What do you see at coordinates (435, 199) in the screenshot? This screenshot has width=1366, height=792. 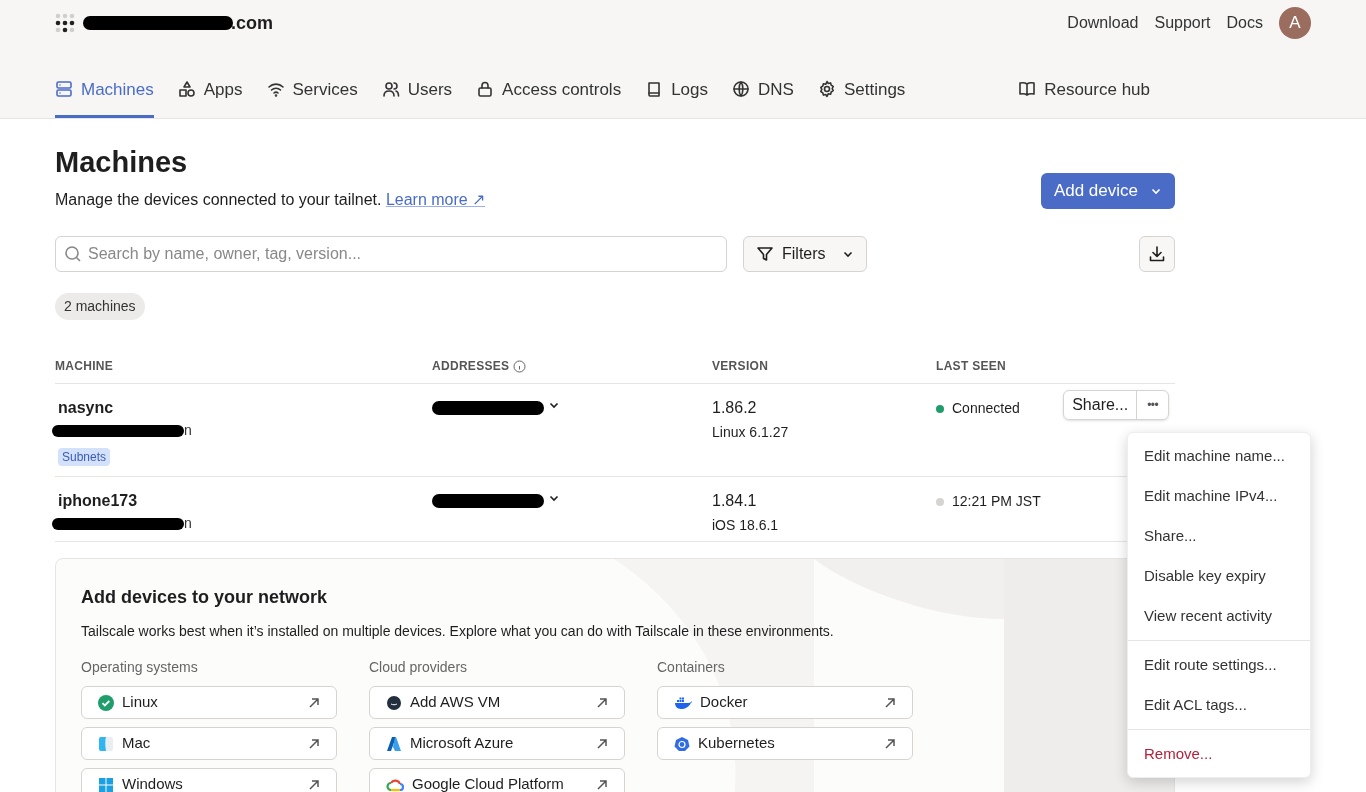 I see `learn-more-link: Learn more ↗` at bounding box center [435, 199].